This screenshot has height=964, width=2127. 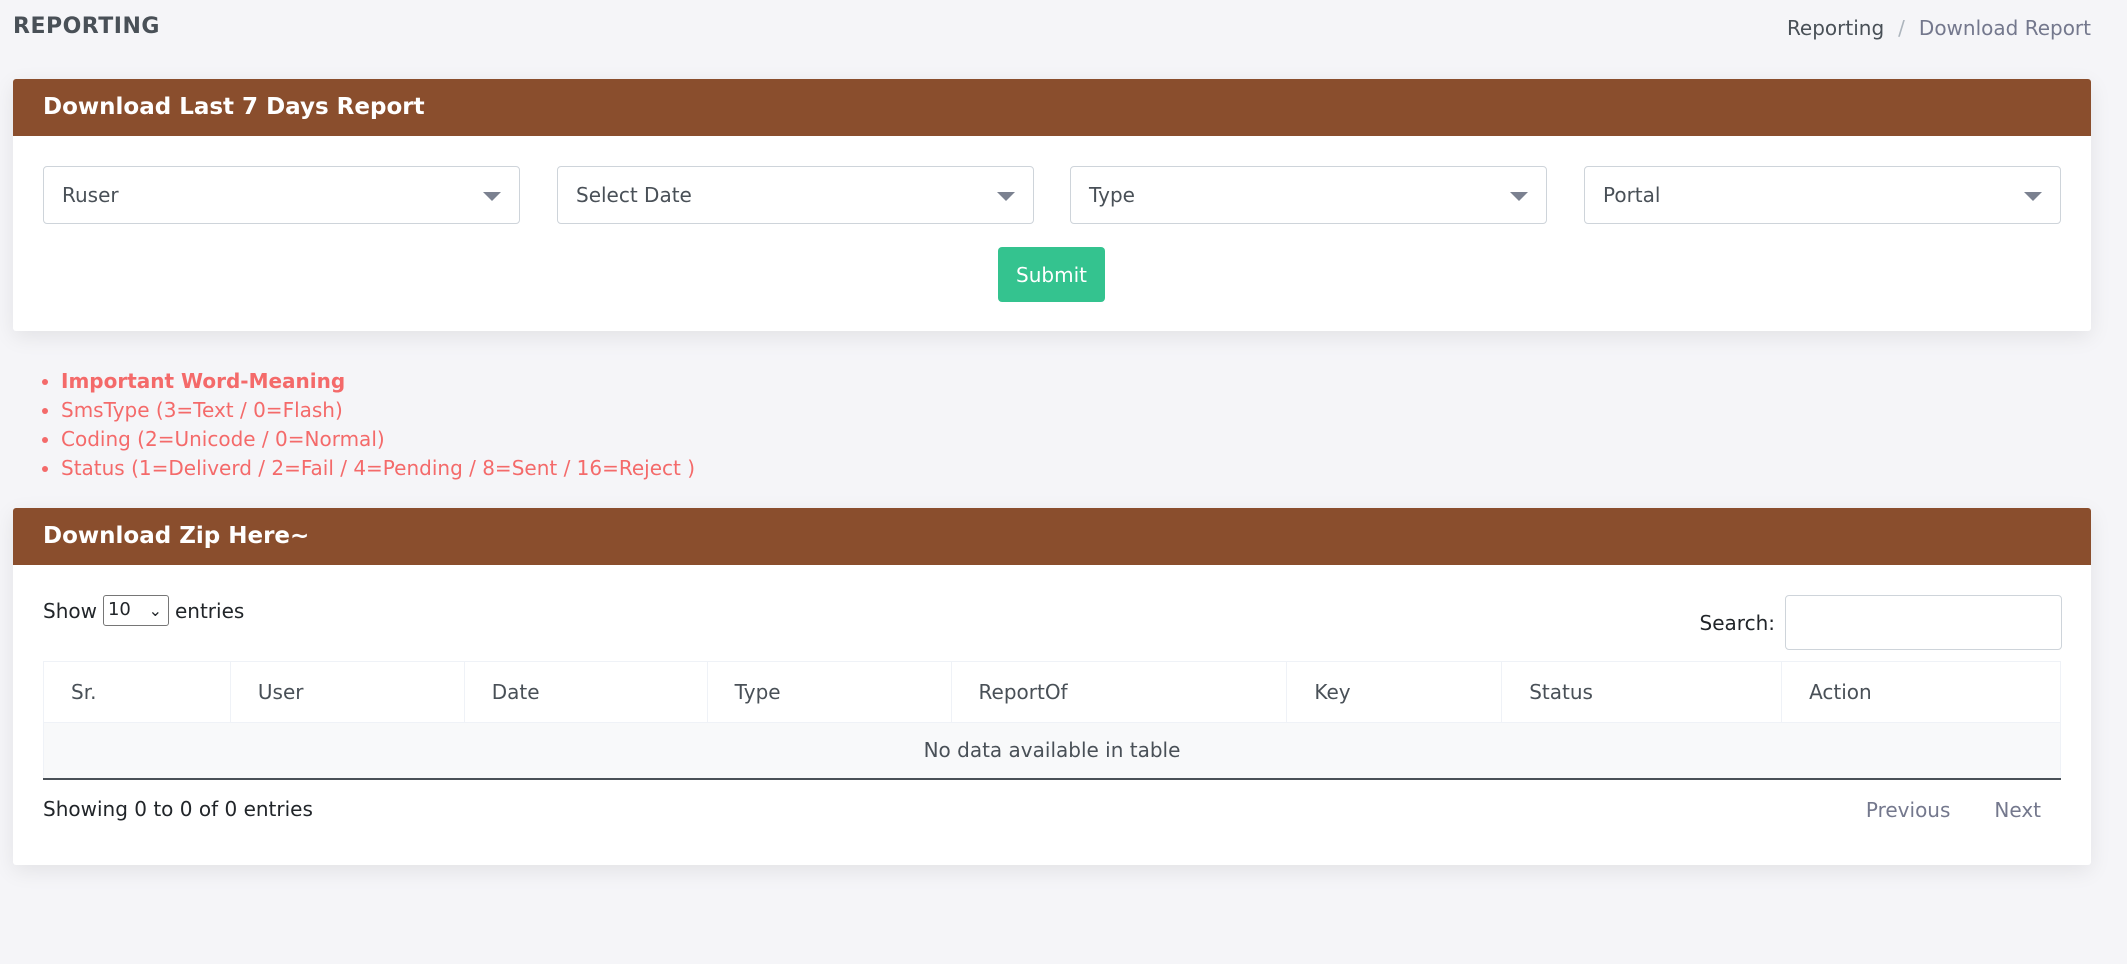 I want to click on column-header-user: User, so click(x=347, y=692).